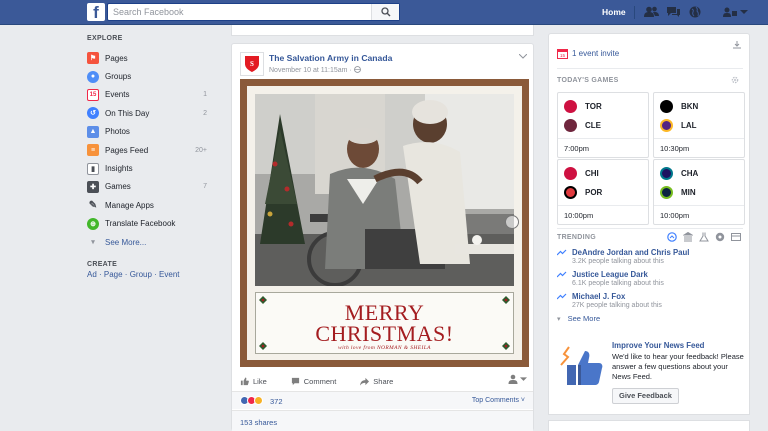  I want to click on search-box, so click(253, 12).